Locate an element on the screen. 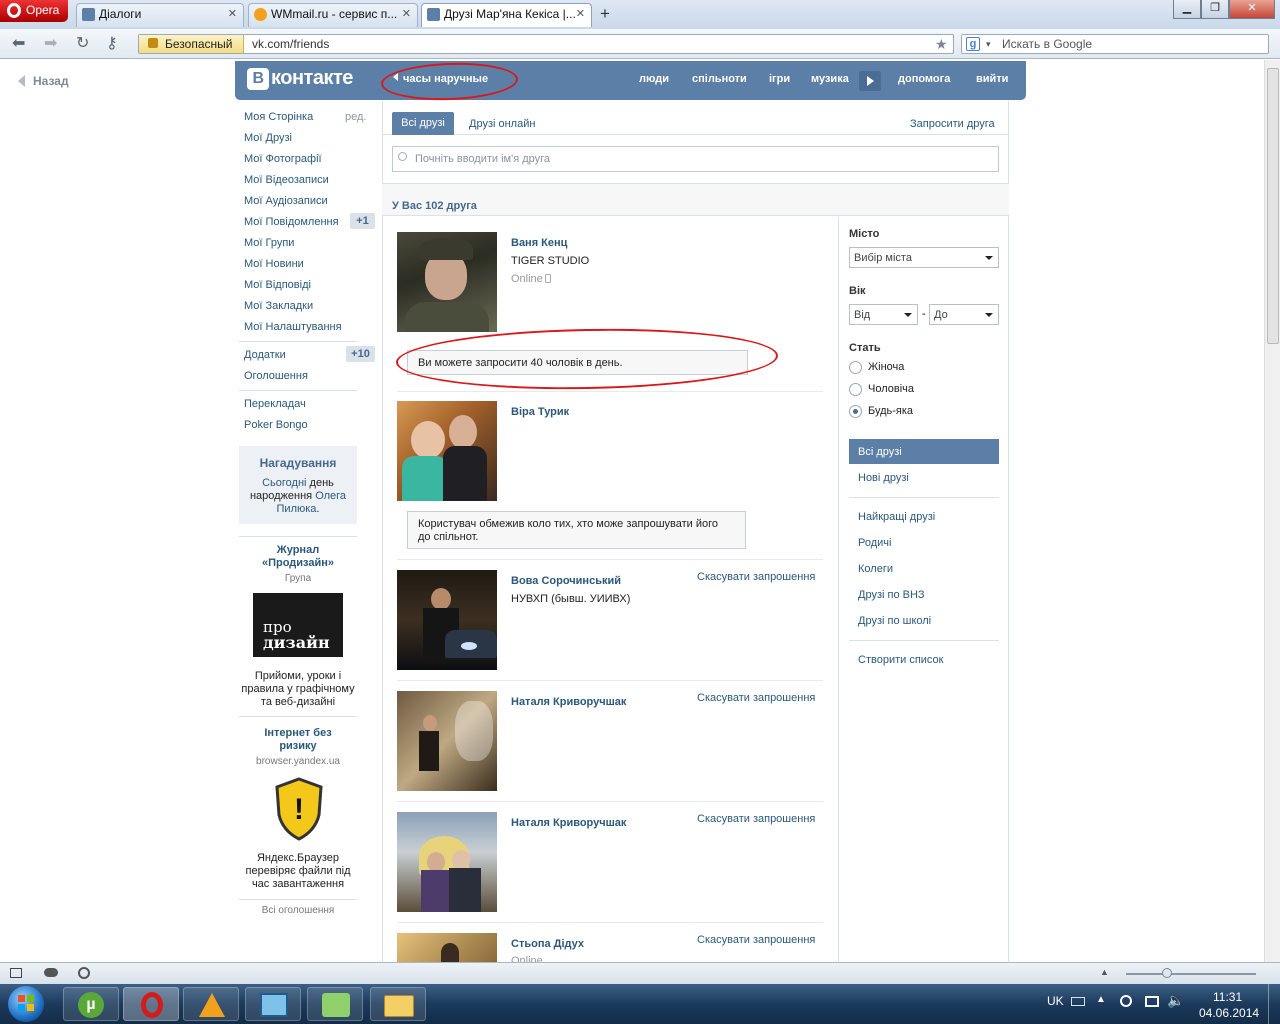 This screenshot has width=1280, height=1024. tray-app-icon is located at coordinates (1126, 1001).